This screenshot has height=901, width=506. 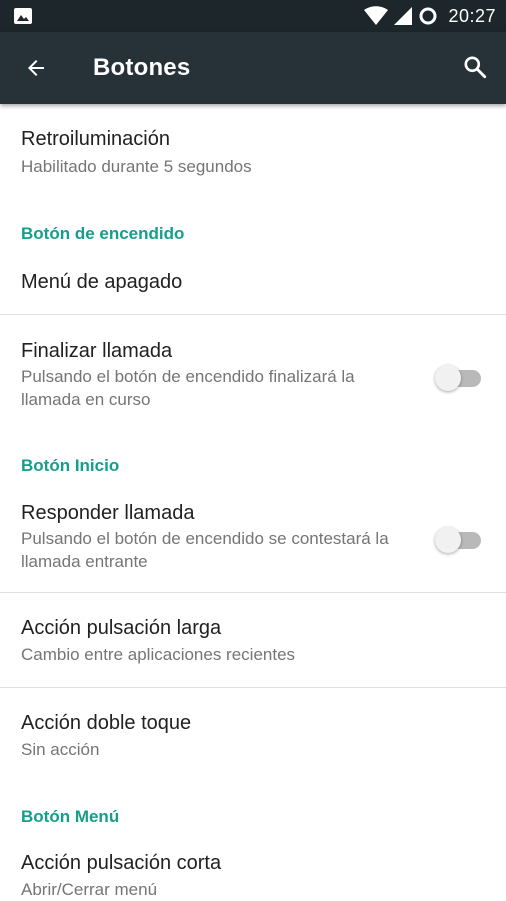 I want to click on setting-title: Responder llamada, so click(x=108, y=513).